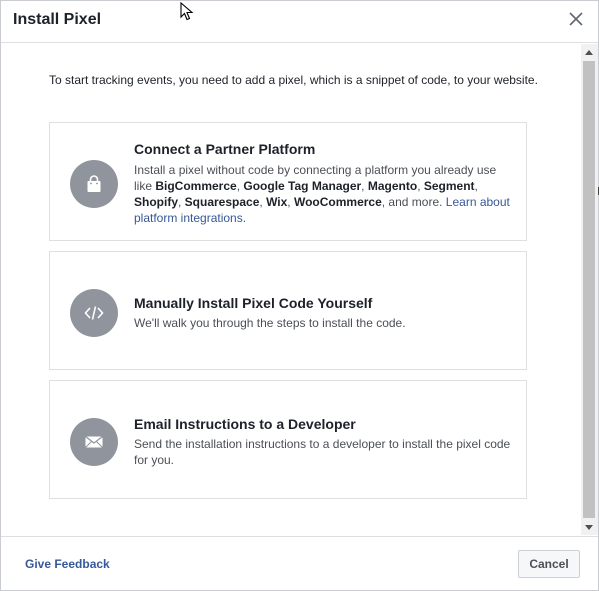 Image resolution: width=599 pixels, height=591 pixels. I want to click on cancel-button: Cancel, so click(549, 564).